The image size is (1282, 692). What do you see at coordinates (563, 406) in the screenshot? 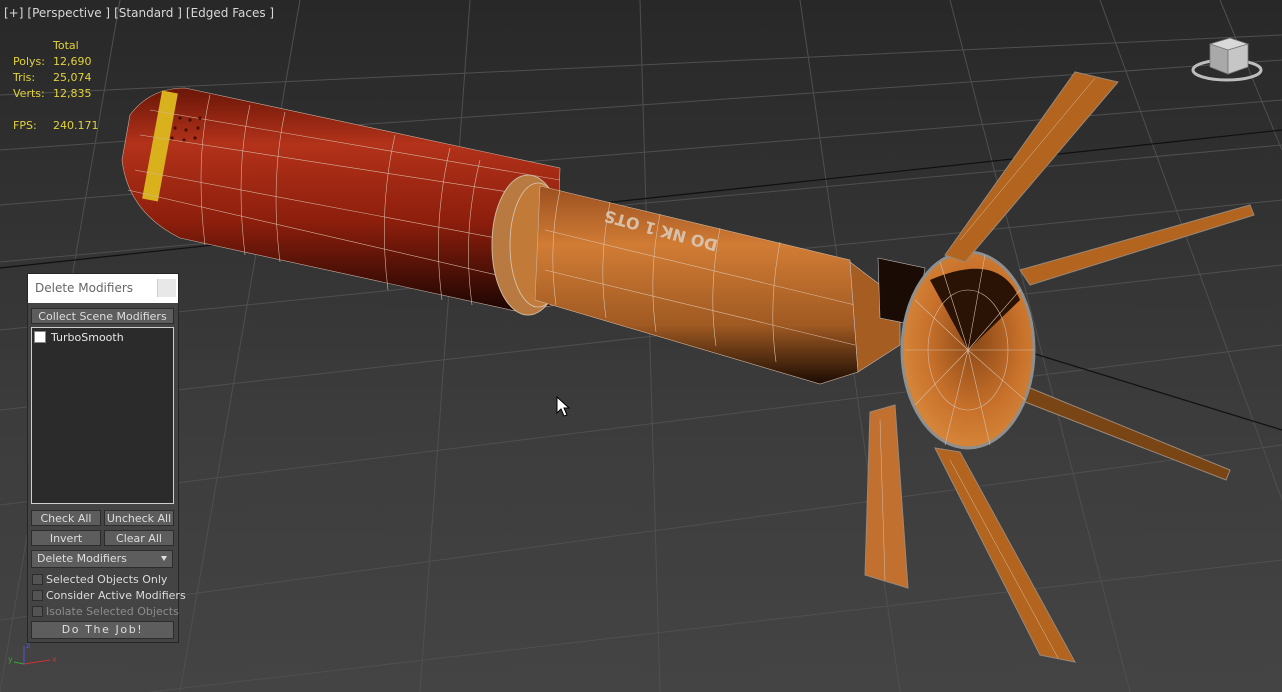
I see `mouse-cursor-icon` at bounding box center [563, 406].